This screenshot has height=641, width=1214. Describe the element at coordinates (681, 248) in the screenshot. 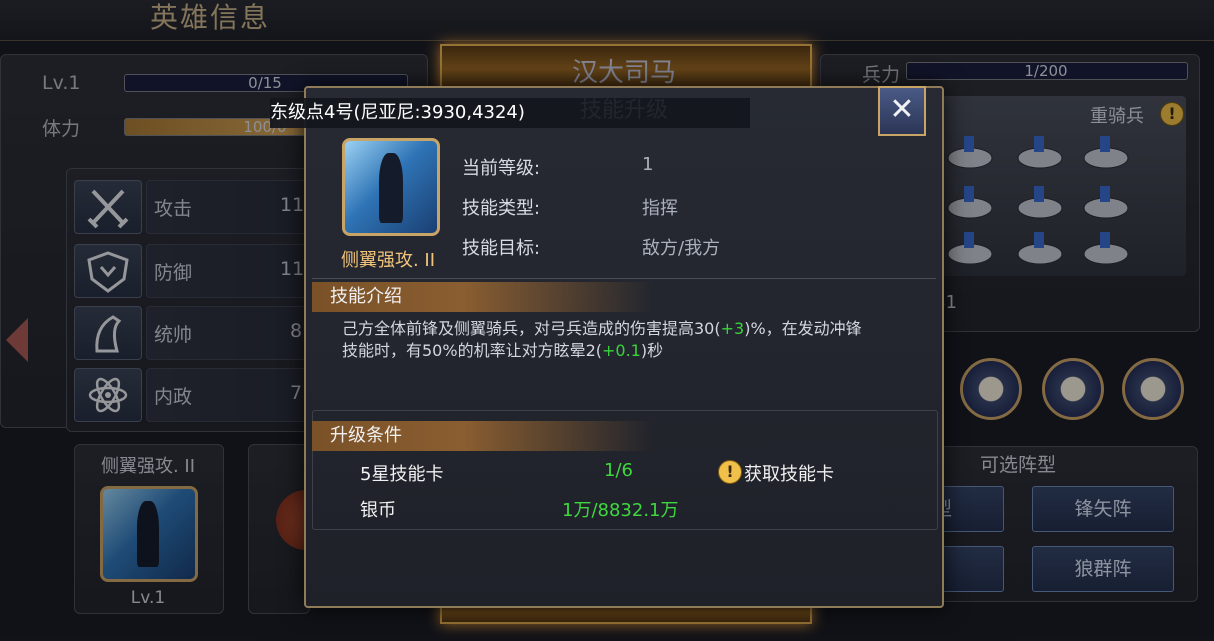

I see `info-value: 敌方/我方` at that location.